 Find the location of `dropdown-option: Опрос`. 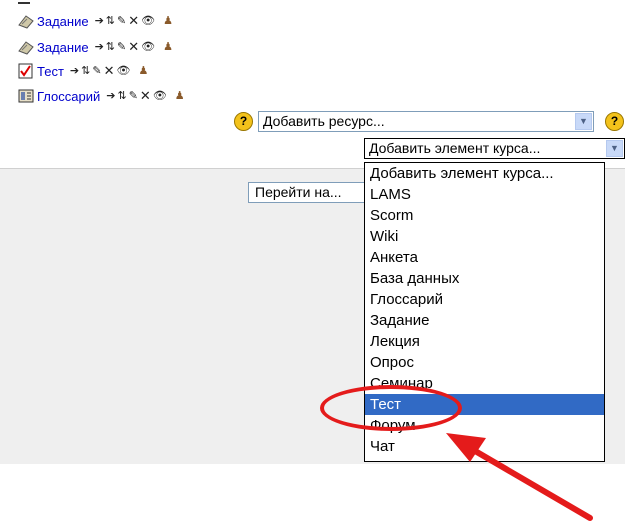

dropdown-option: Опрос is located at coordinates (484, 362).